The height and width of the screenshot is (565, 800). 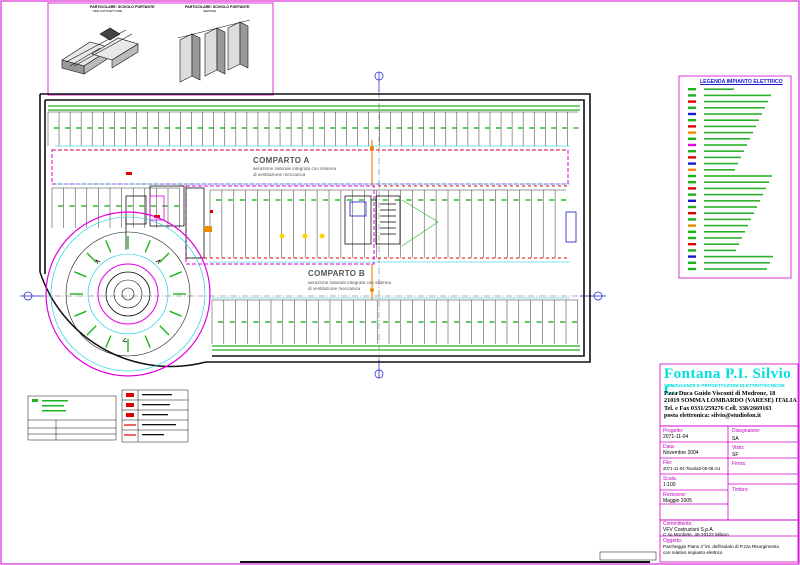 I want to click on core-triangle, so click(x=420, y=223).